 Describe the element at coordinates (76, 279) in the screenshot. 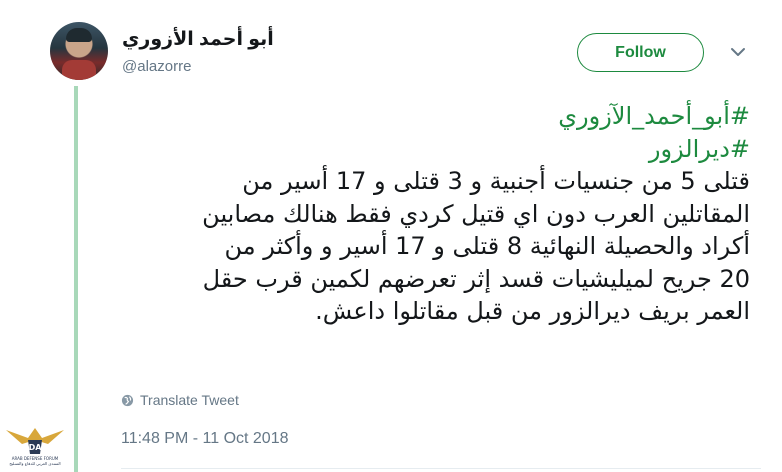

I see `thread-line` at that location.